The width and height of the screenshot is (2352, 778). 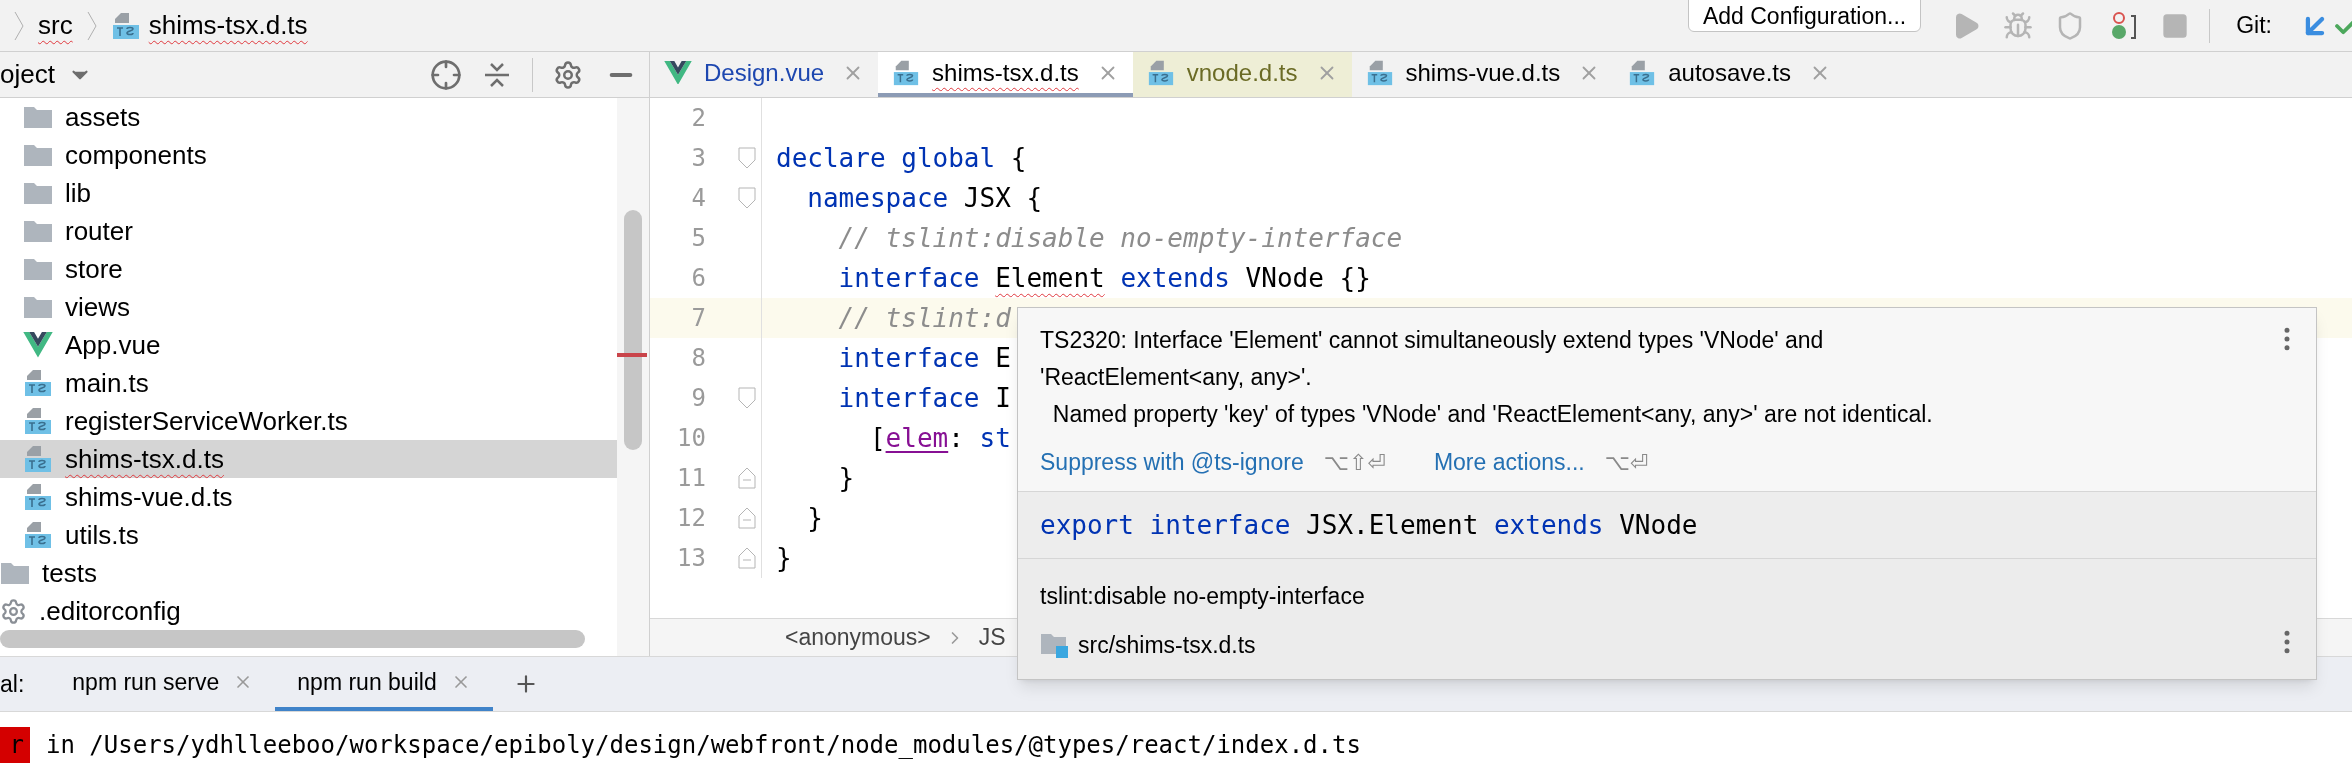 What do you see at coordinates (698, 198) in the screenshot?
I see `line-number: 4` at bounding box center [698, 198].